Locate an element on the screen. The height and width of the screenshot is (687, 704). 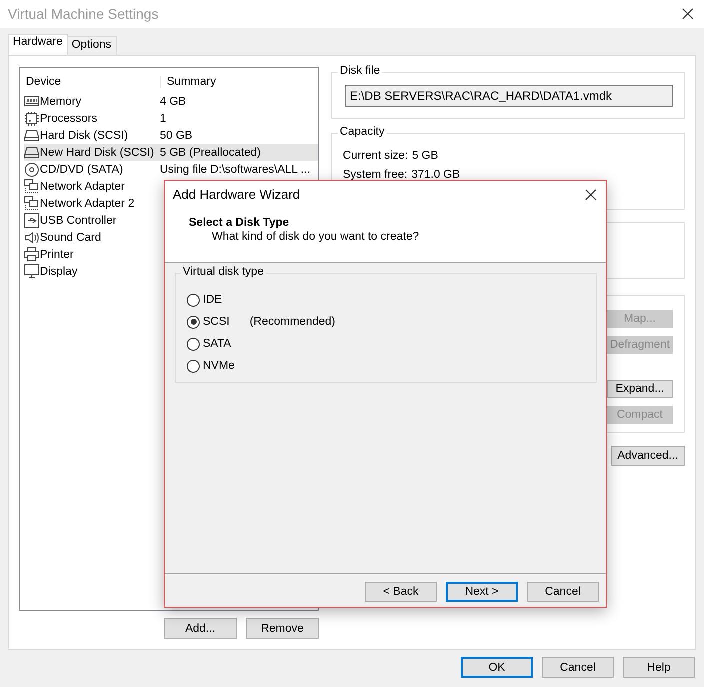
option-label: SATA is located at coordinates (217, 344).